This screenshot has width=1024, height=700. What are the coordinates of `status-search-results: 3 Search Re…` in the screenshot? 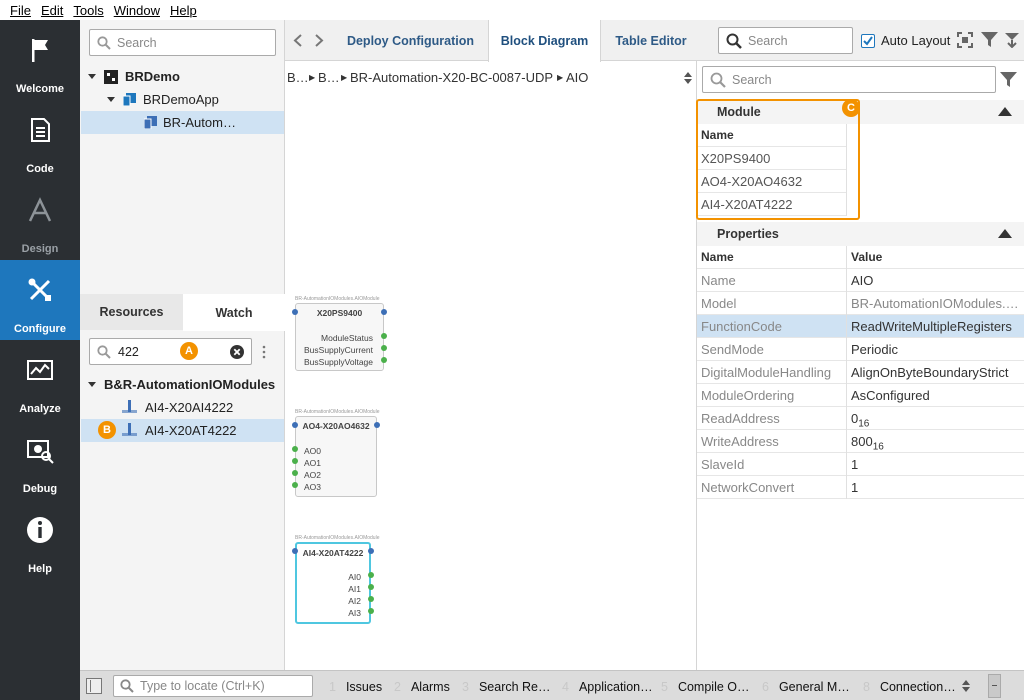 It's located at (506, 687).